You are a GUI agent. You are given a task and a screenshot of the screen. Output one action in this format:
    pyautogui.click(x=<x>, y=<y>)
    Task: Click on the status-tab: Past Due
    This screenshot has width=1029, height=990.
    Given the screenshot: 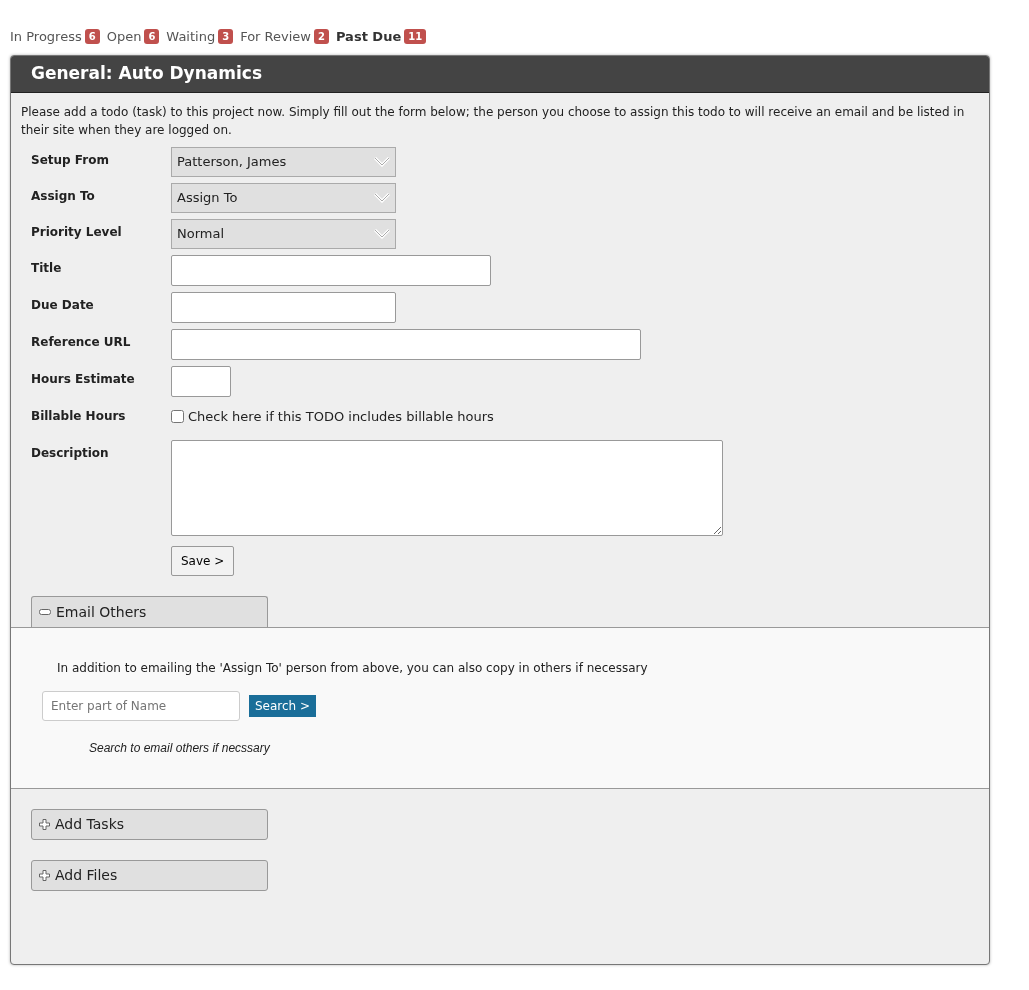 What is the action you would take?
    pyautogui.click(x=368, y=36)
    